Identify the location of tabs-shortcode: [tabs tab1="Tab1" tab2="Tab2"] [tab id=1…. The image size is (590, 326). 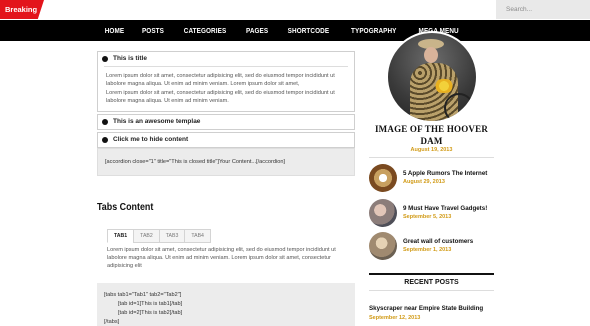
(226, 304).